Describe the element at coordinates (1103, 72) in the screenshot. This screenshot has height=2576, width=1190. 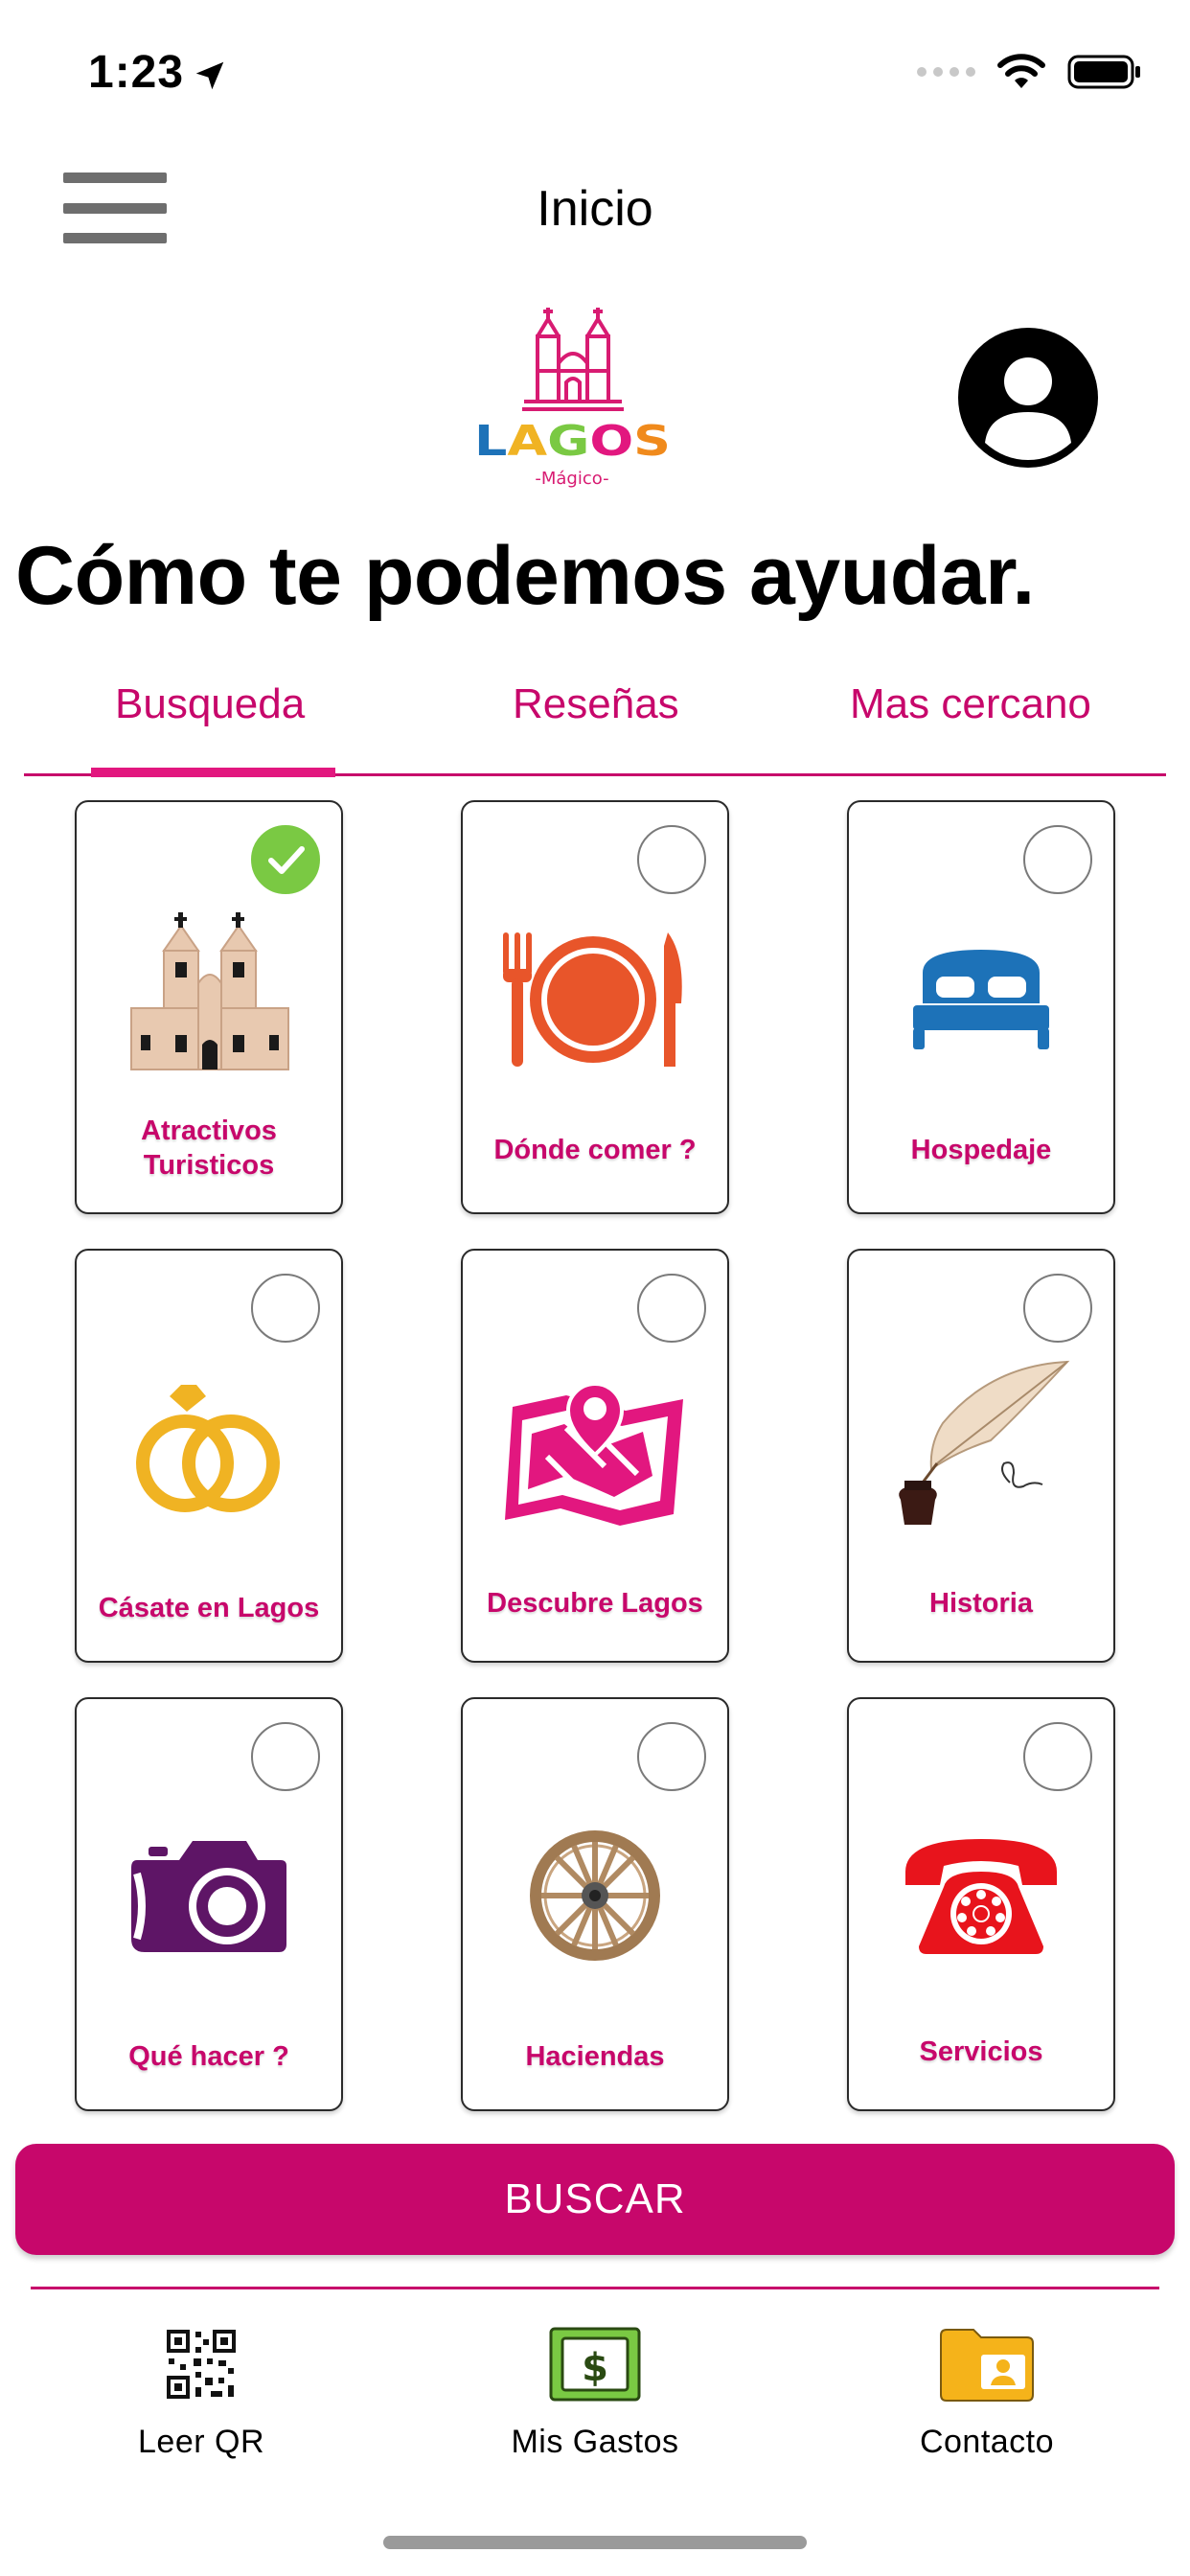
I see `battery-icon` at that location.